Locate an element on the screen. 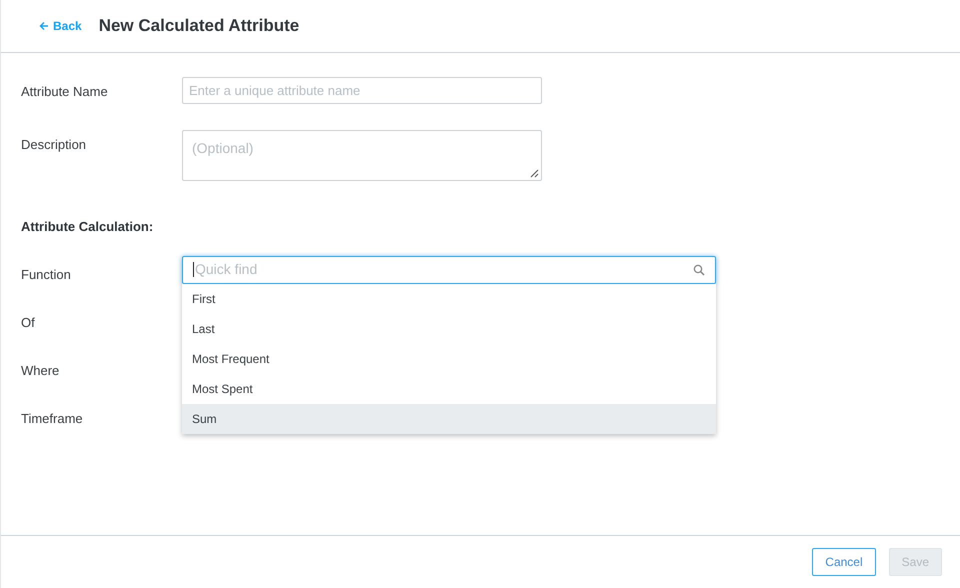  page-title: New Calculated Attribute is located at coordinates (199, 26).